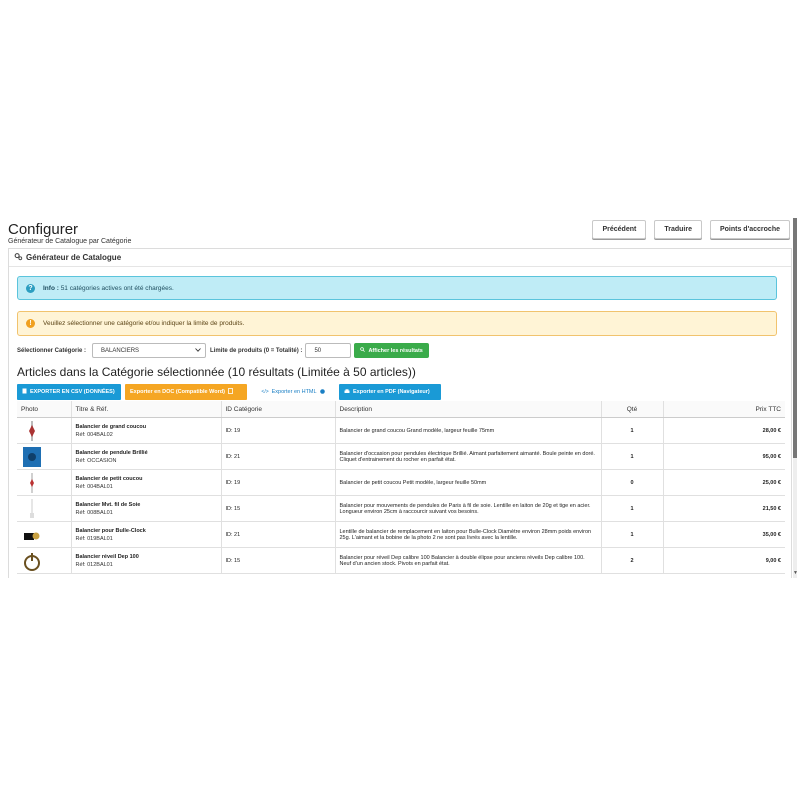 The height and width of the screenshot is (800, 800). I want to click on search-icon, so click(363, 350).